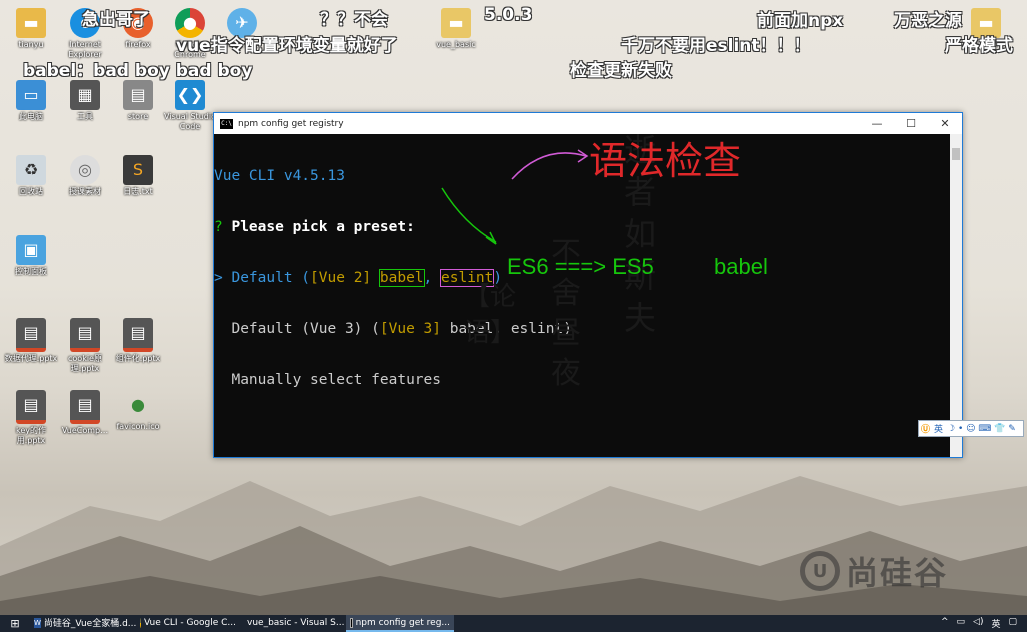 This screenshot has height=632, width=1027. What do you see at coordinates (515, 197) in the screenshot?
I see `annotation-arrows` at bounding box center [515, 197].